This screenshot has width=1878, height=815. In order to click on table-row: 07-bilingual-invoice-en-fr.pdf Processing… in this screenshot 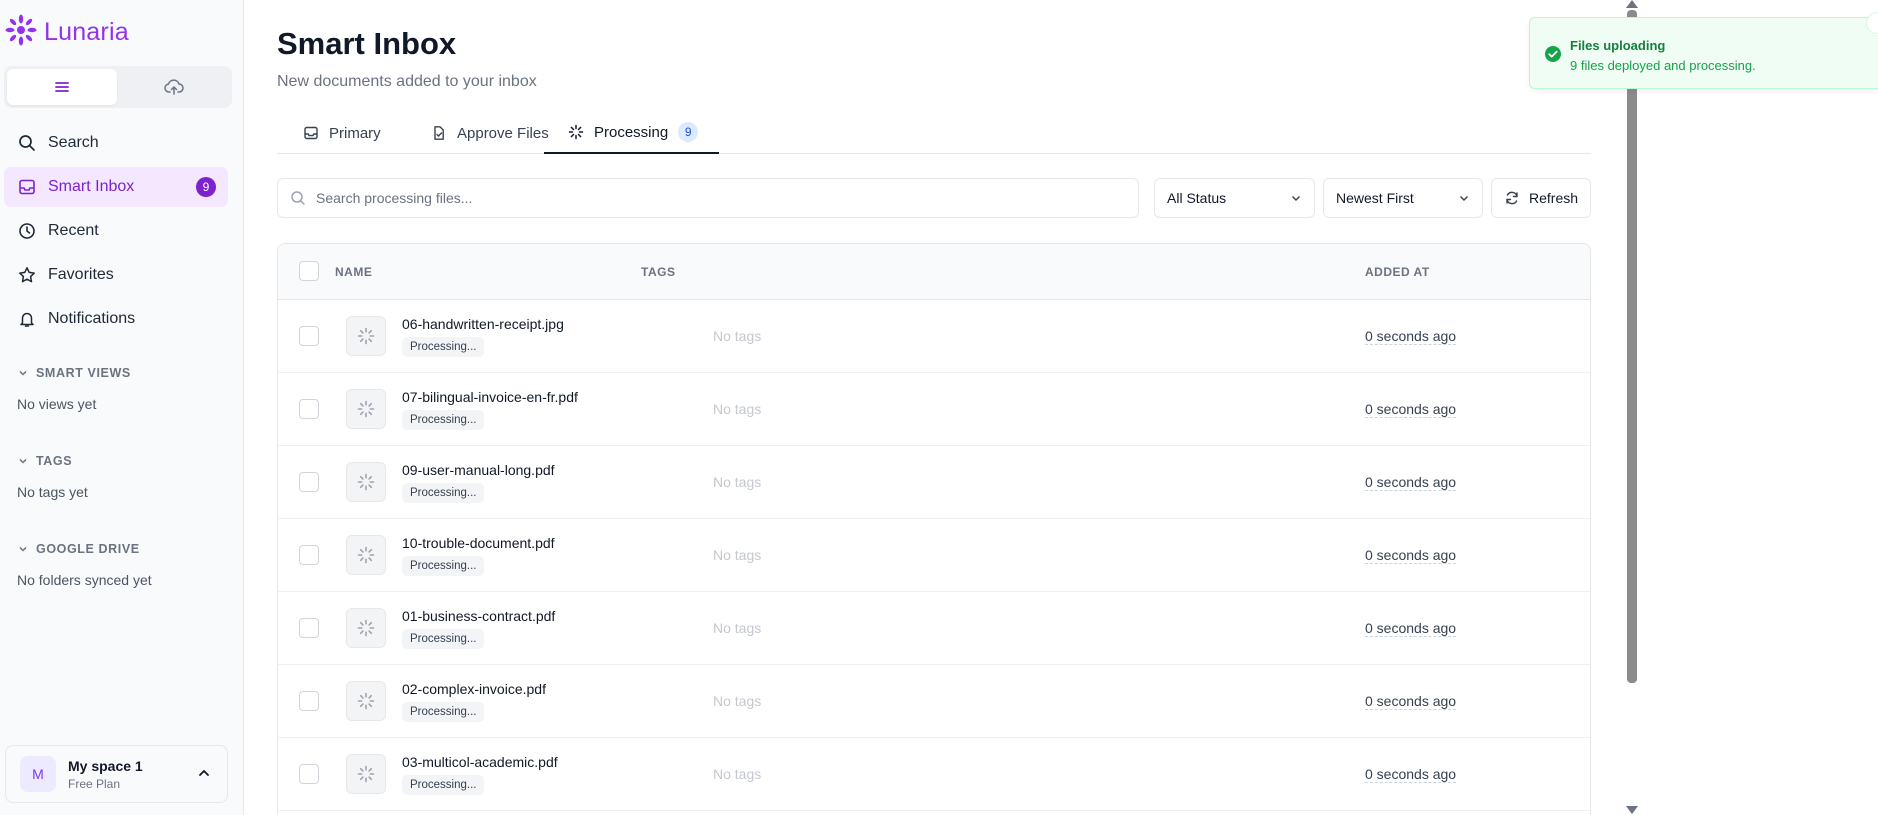, I will do `click(934, 409)`.